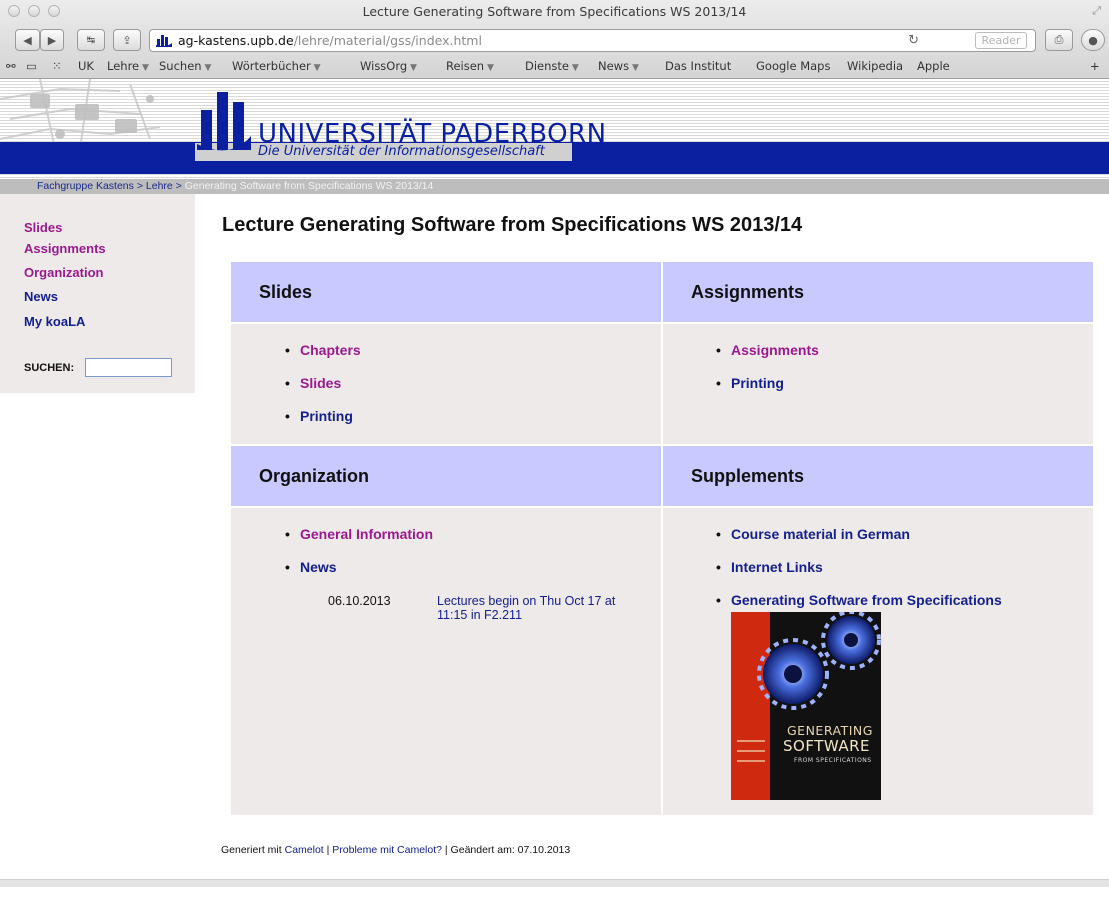 This screenshot has width=1109, height=899. I want to click on link-course-material-german: Course material in German, so click(820, 534).